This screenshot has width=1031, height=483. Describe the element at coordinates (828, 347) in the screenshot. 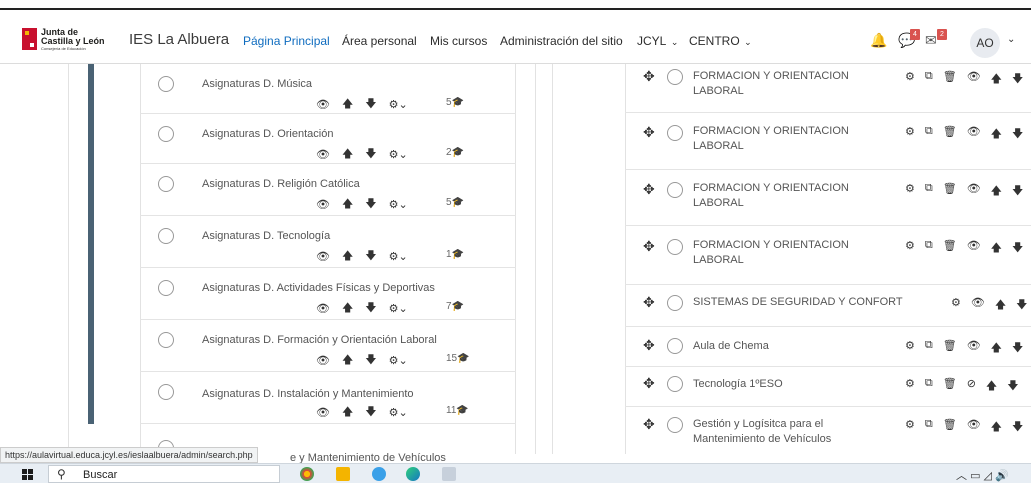

I see `course-item: ✥ Aula de Chema ⚙ ⧉ 🗑 👁 🡅 🡇` at that location.